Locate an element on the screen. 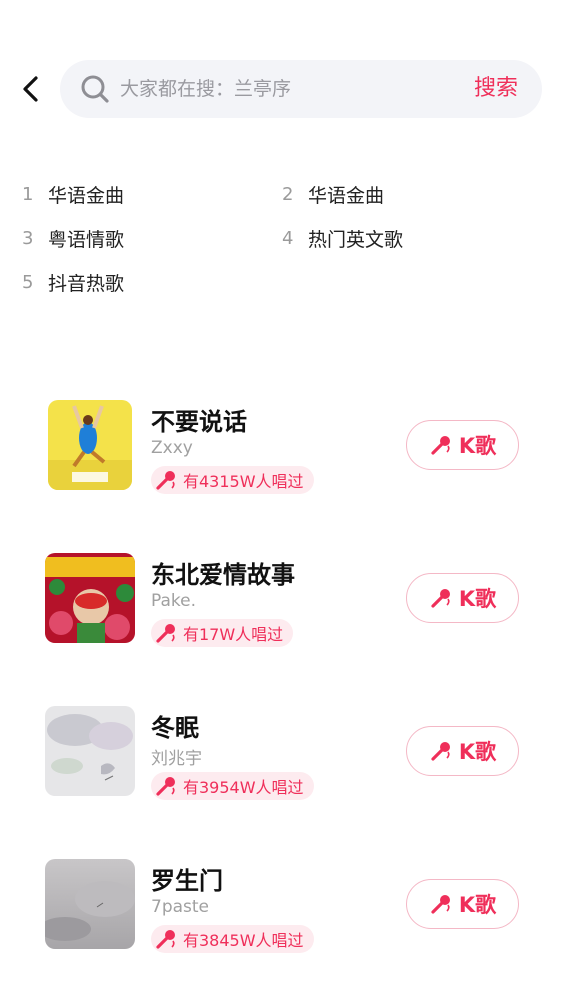 The width and height of the screenshot is (564, 1004). search-button: 搜索 is located at coordinates (496, 89).